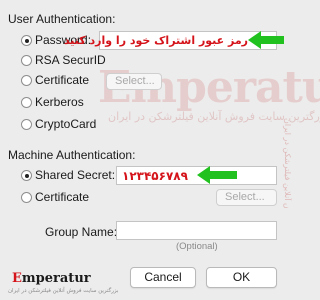 The height and width of the screenshot is (300, 320). Describe the element at coordinates (26, 40) in the screenshot. I see `radio-password` at that location.